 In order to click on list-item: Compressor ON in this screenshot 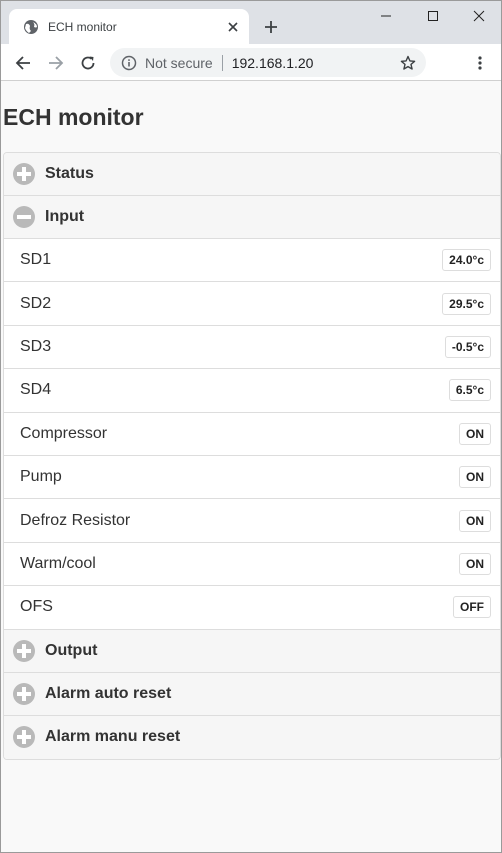, I will do `click(252, 434)`.